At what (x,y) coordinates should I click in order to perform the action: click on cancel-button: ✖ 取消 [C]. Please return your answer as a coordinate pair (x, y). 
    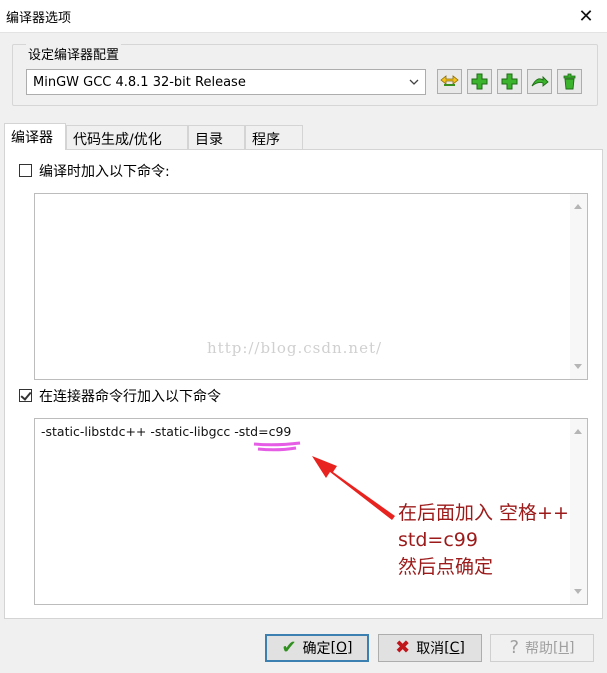
    Looking at the image, I should click on (430, 648).